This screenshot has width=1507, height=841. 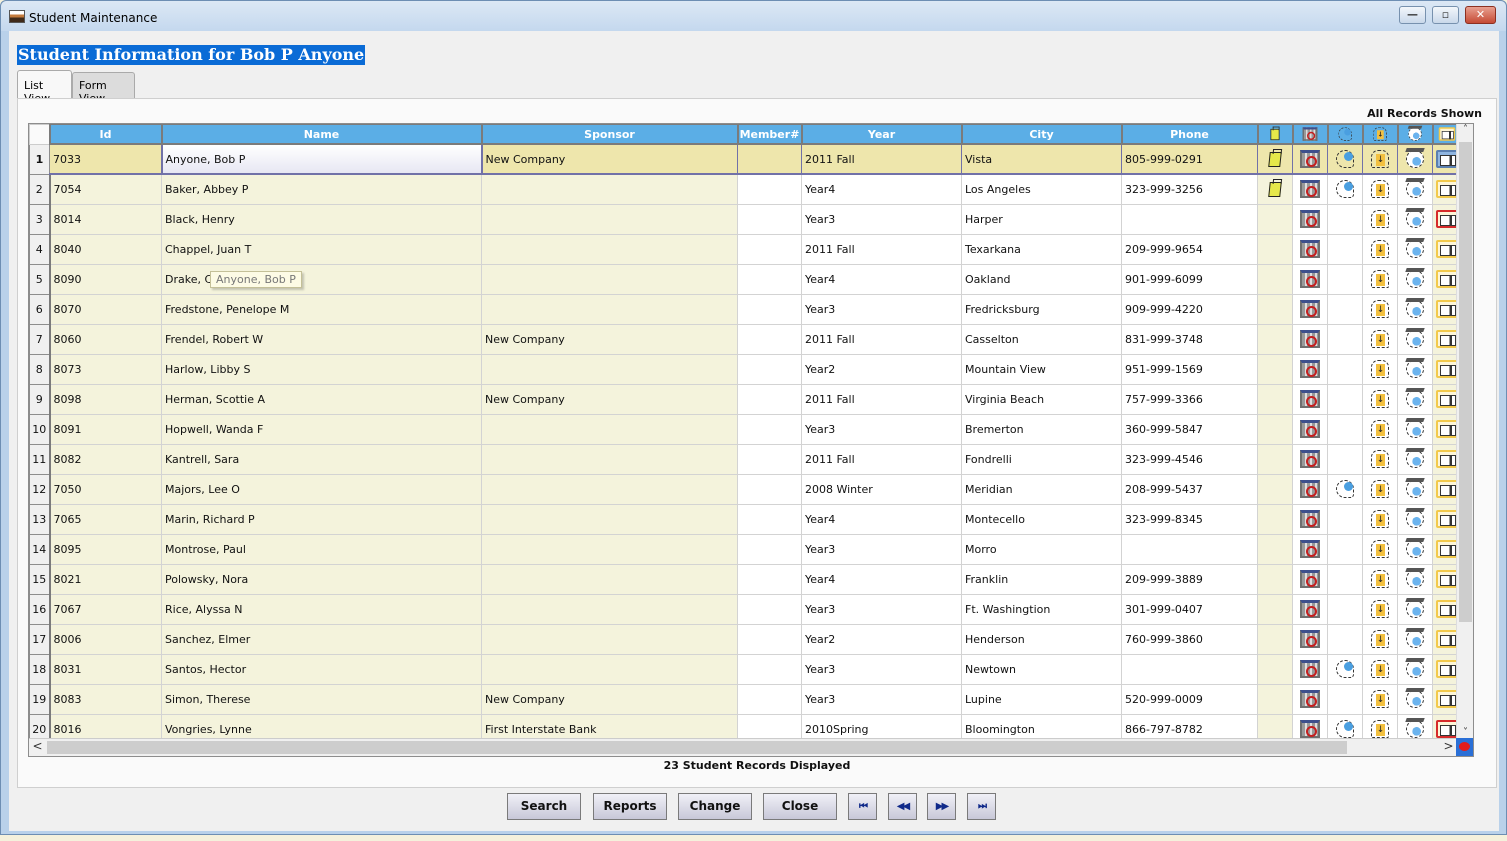 What do you see at coordinates (1189, 699) in the screenshot?
I see `phone-cell: 520-999-0009` at bounding box center [1189, 699].